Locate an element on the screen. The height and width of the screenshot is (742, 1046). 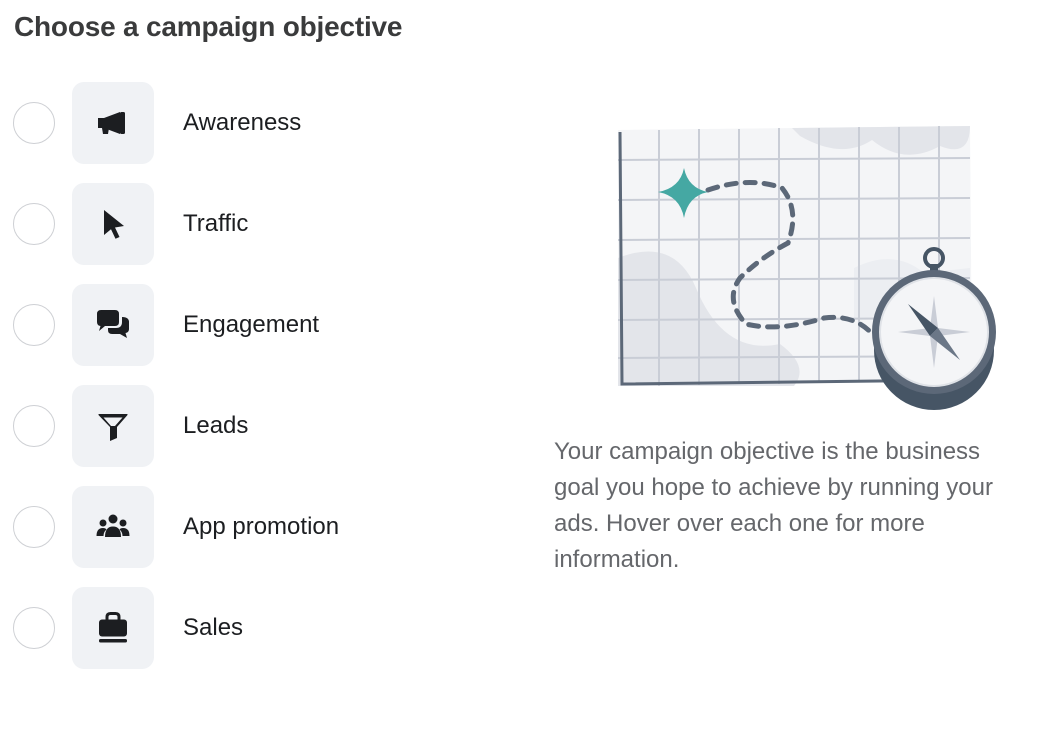
funnel-icon is located at coordinates (113, 426).